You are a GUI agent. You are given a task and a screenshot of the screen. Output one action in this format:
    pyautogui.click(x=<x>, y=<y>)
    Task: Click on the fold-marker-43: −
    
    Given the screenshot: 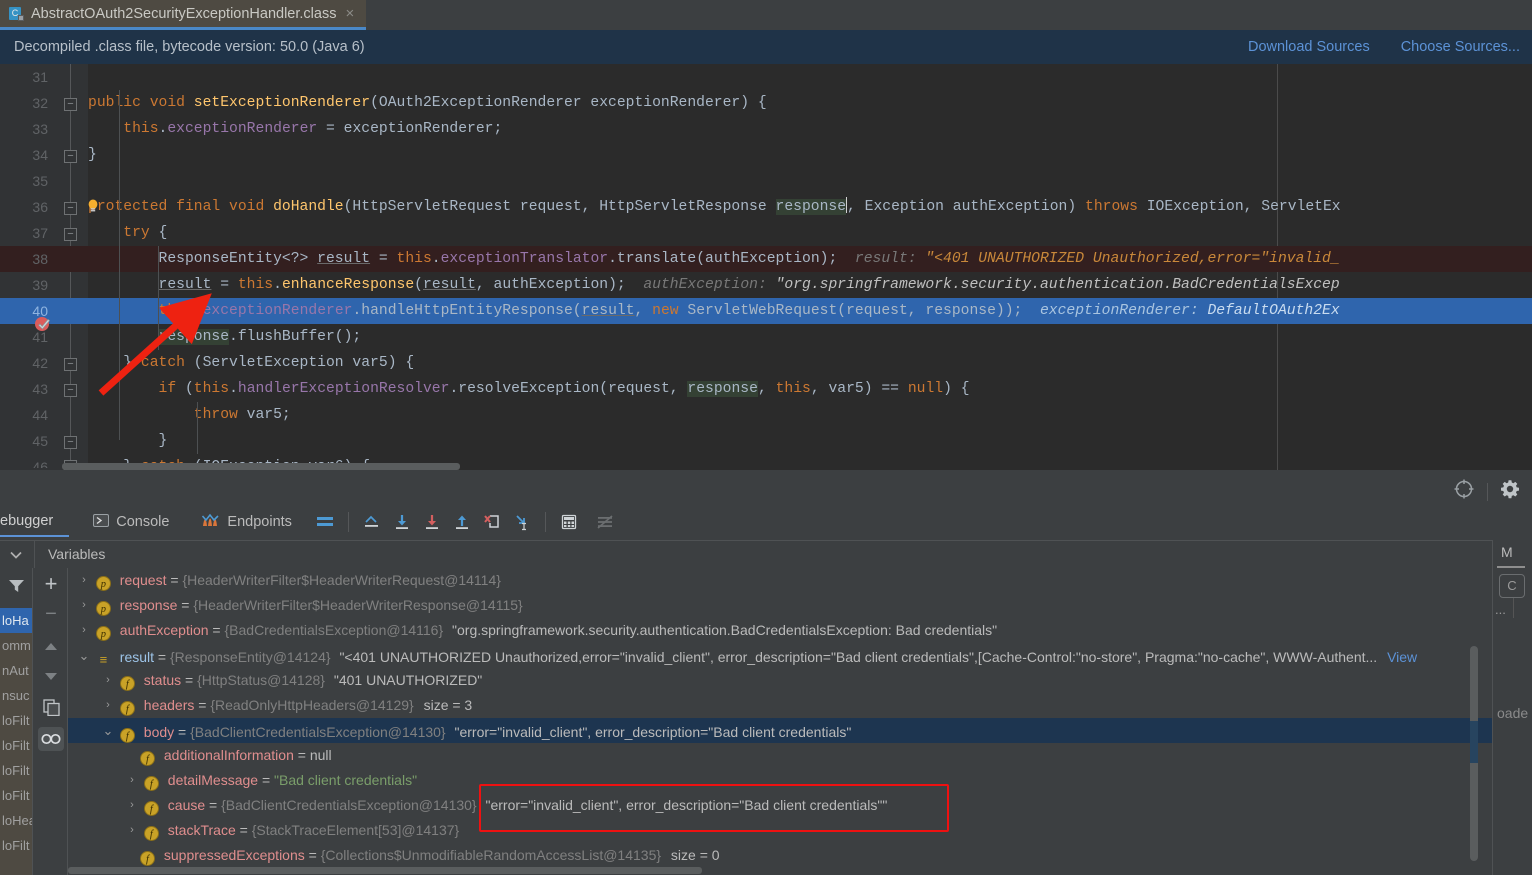 What is the action you would take?
    pyautogui.click(x=70, y=390)
    